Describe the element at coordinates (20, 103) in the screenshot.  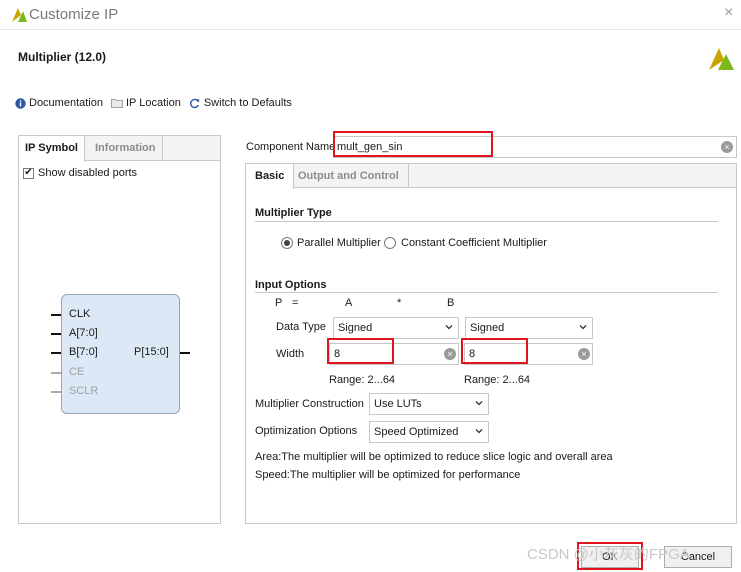
I see `info-icon` at that location.